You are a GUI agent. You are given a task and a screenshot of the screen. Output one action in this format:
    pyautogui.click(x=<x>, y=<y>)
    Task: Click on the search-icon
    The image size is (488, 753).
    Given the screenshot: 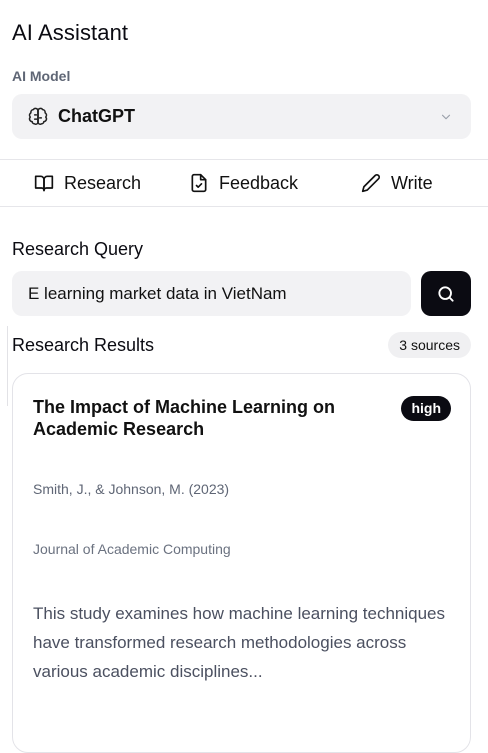 What is the action you would take?
    pyautogui.click(x=446, y=293)
    